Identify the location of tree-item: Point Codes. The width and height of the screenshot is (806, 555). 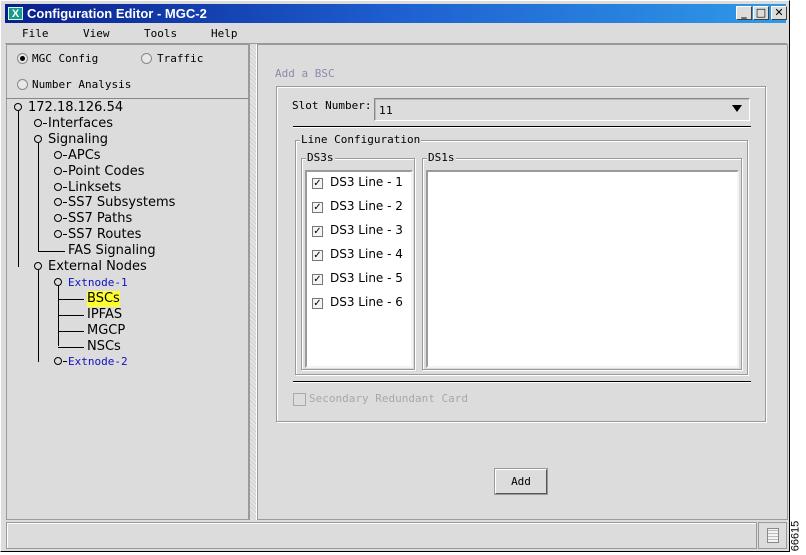
(106, 172).